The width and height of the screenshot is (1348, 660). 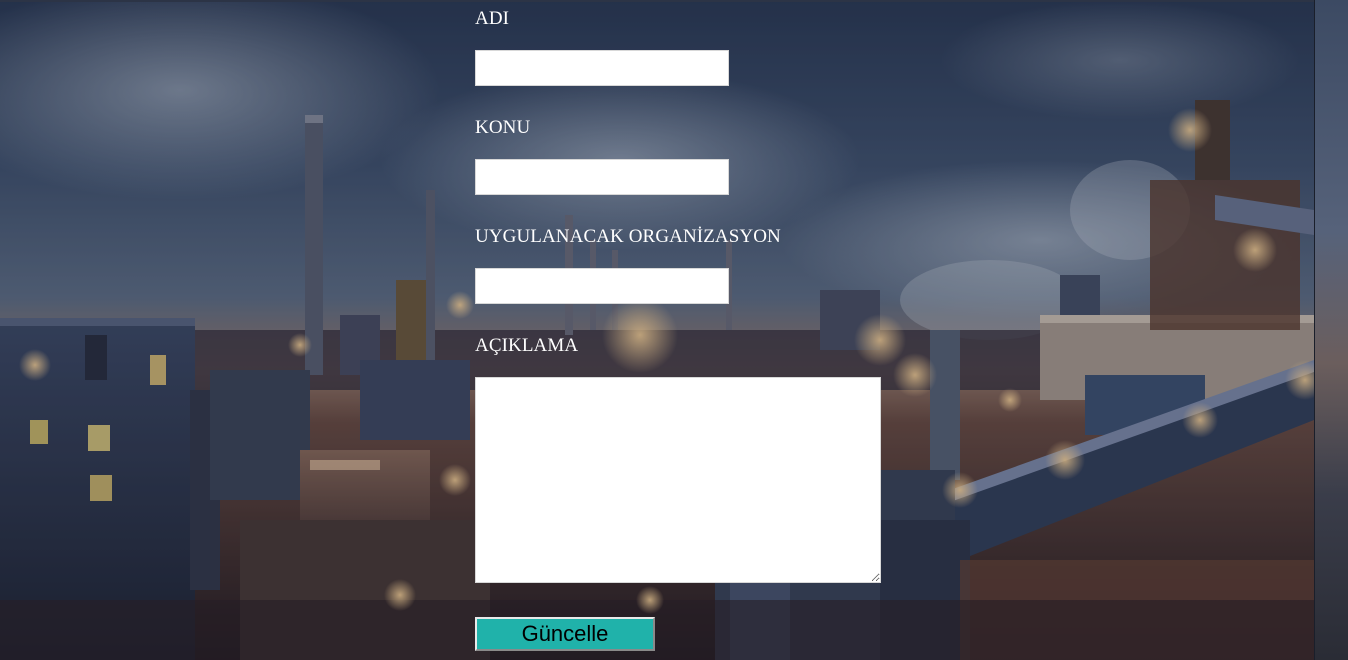 What do you see at coordinates (602, 286) in the screenshot?
I see `organization-input` at bounding box center [602, 286].